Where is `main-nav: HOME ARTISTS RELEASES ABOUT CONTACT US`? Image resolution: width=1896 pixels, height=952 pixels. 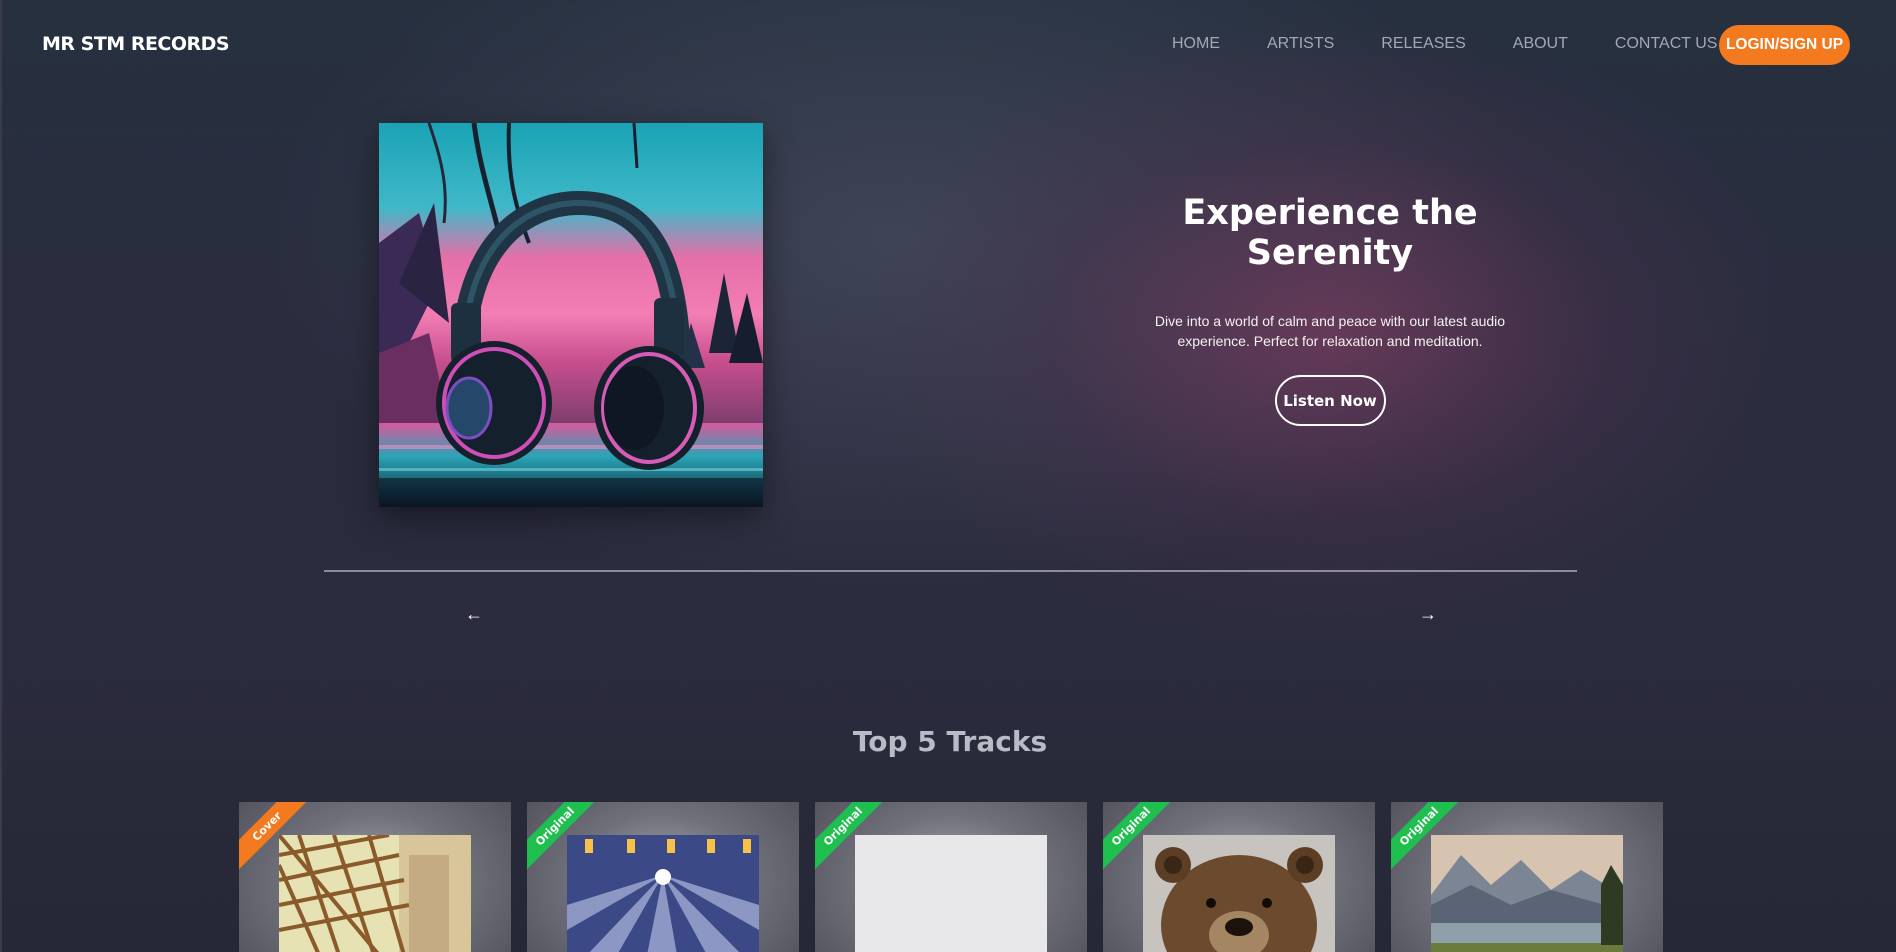
main-nav: HOME ARTISTS RELEASES ABOUT CONTACT US is located at coordinates (1444, 44).